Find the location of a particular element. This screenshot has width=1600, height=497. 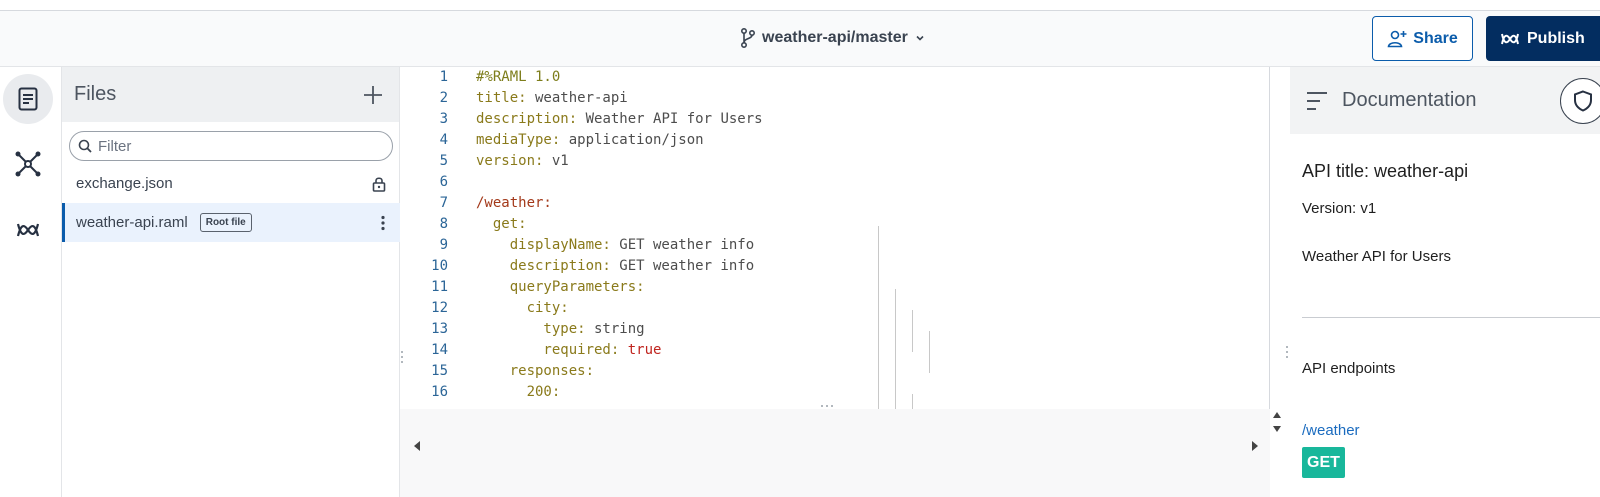

line-number: 4 is located at coordinates (443, 140).